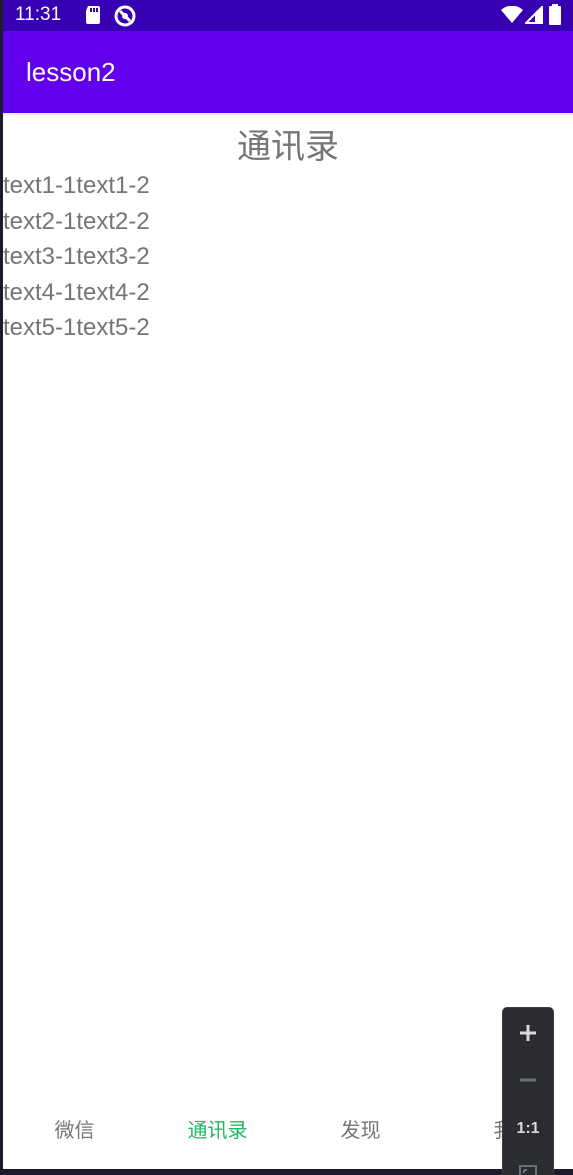 The image size is (573, 1175). What do you see at coordinates (288, 72) in the screenshot?
I see `app-bar: lesson2` at bounding box center [288, 72].